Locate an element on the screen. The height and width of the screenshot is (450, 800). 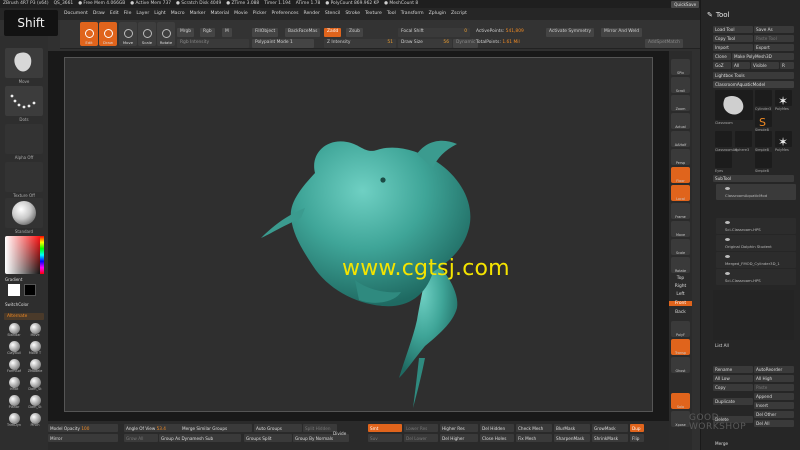
polypaint-mode-button: Polypaint Mode 1 is located at coordinates (283, 43).